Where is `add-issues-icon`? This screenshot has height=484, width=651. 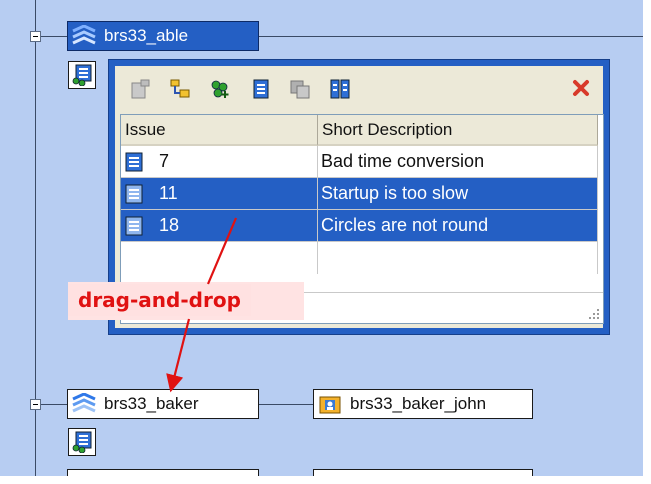 add-issues-icon is located at coordinates (220, 89).